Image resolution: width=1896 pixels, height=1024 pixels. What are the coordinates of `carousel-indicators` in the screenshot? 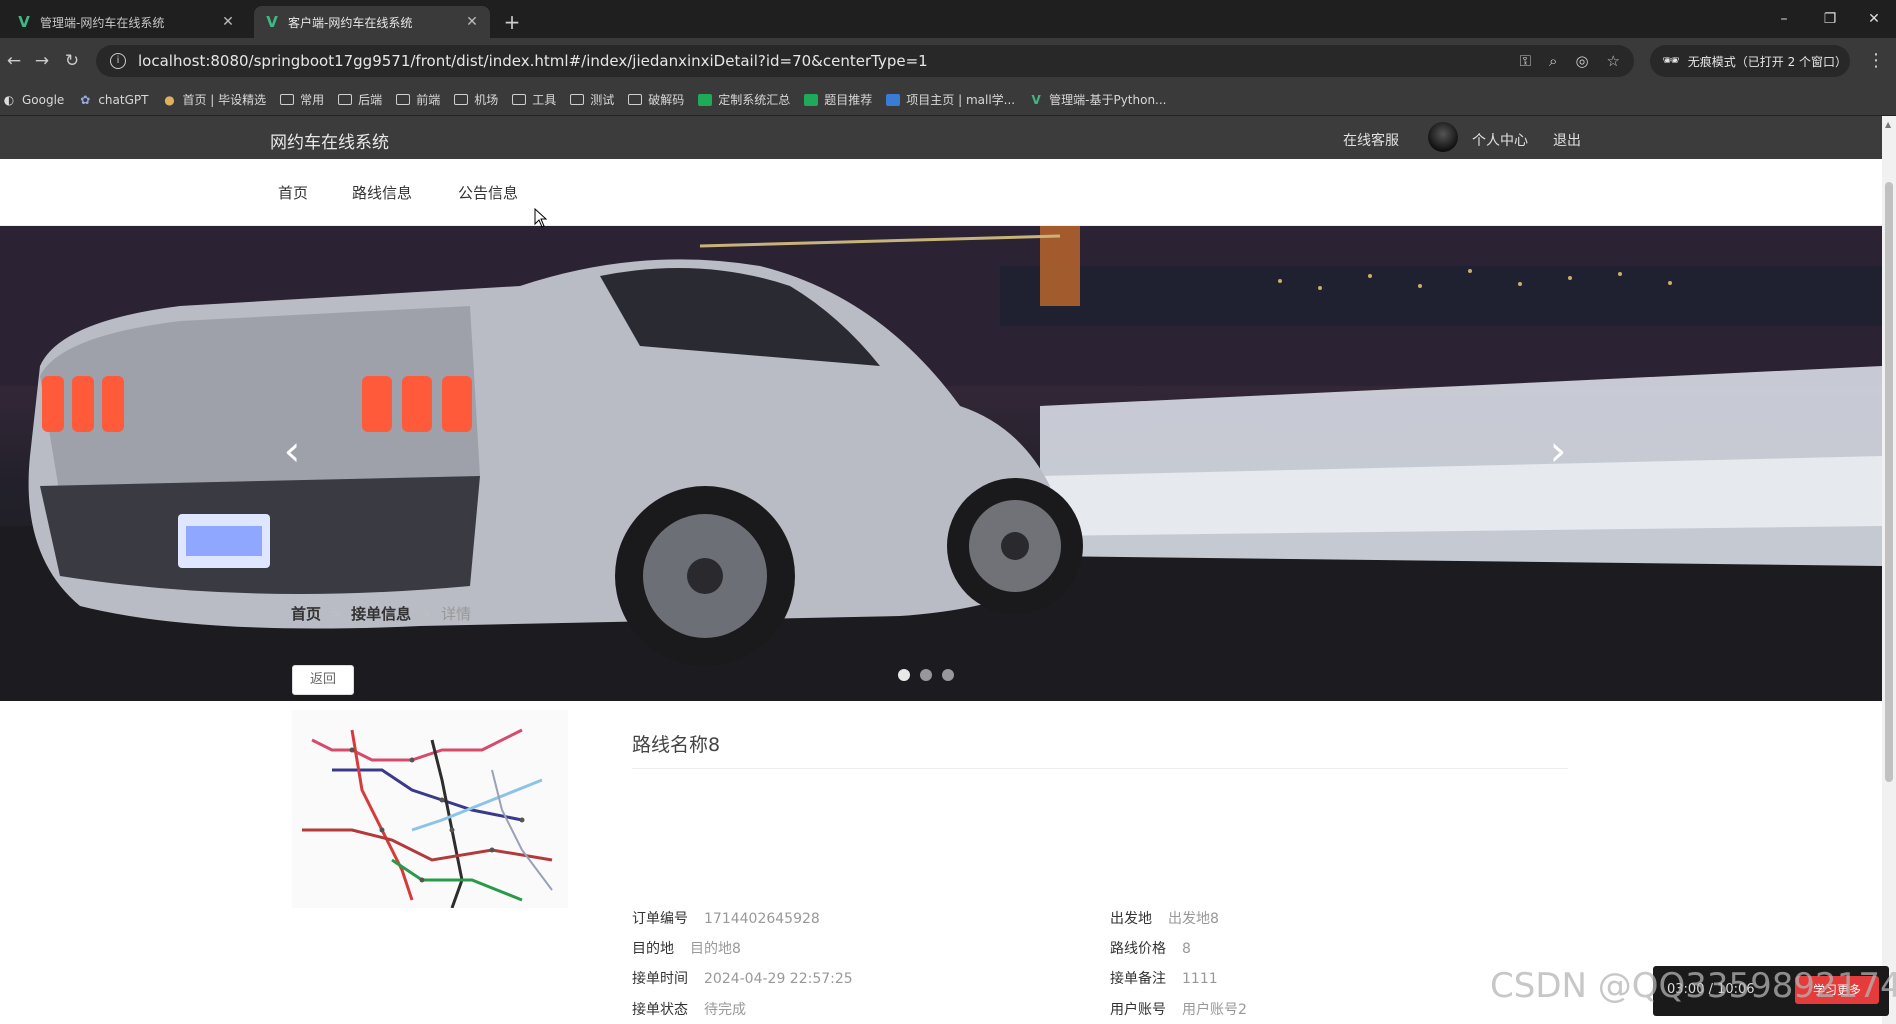 It's located at (926, 675).